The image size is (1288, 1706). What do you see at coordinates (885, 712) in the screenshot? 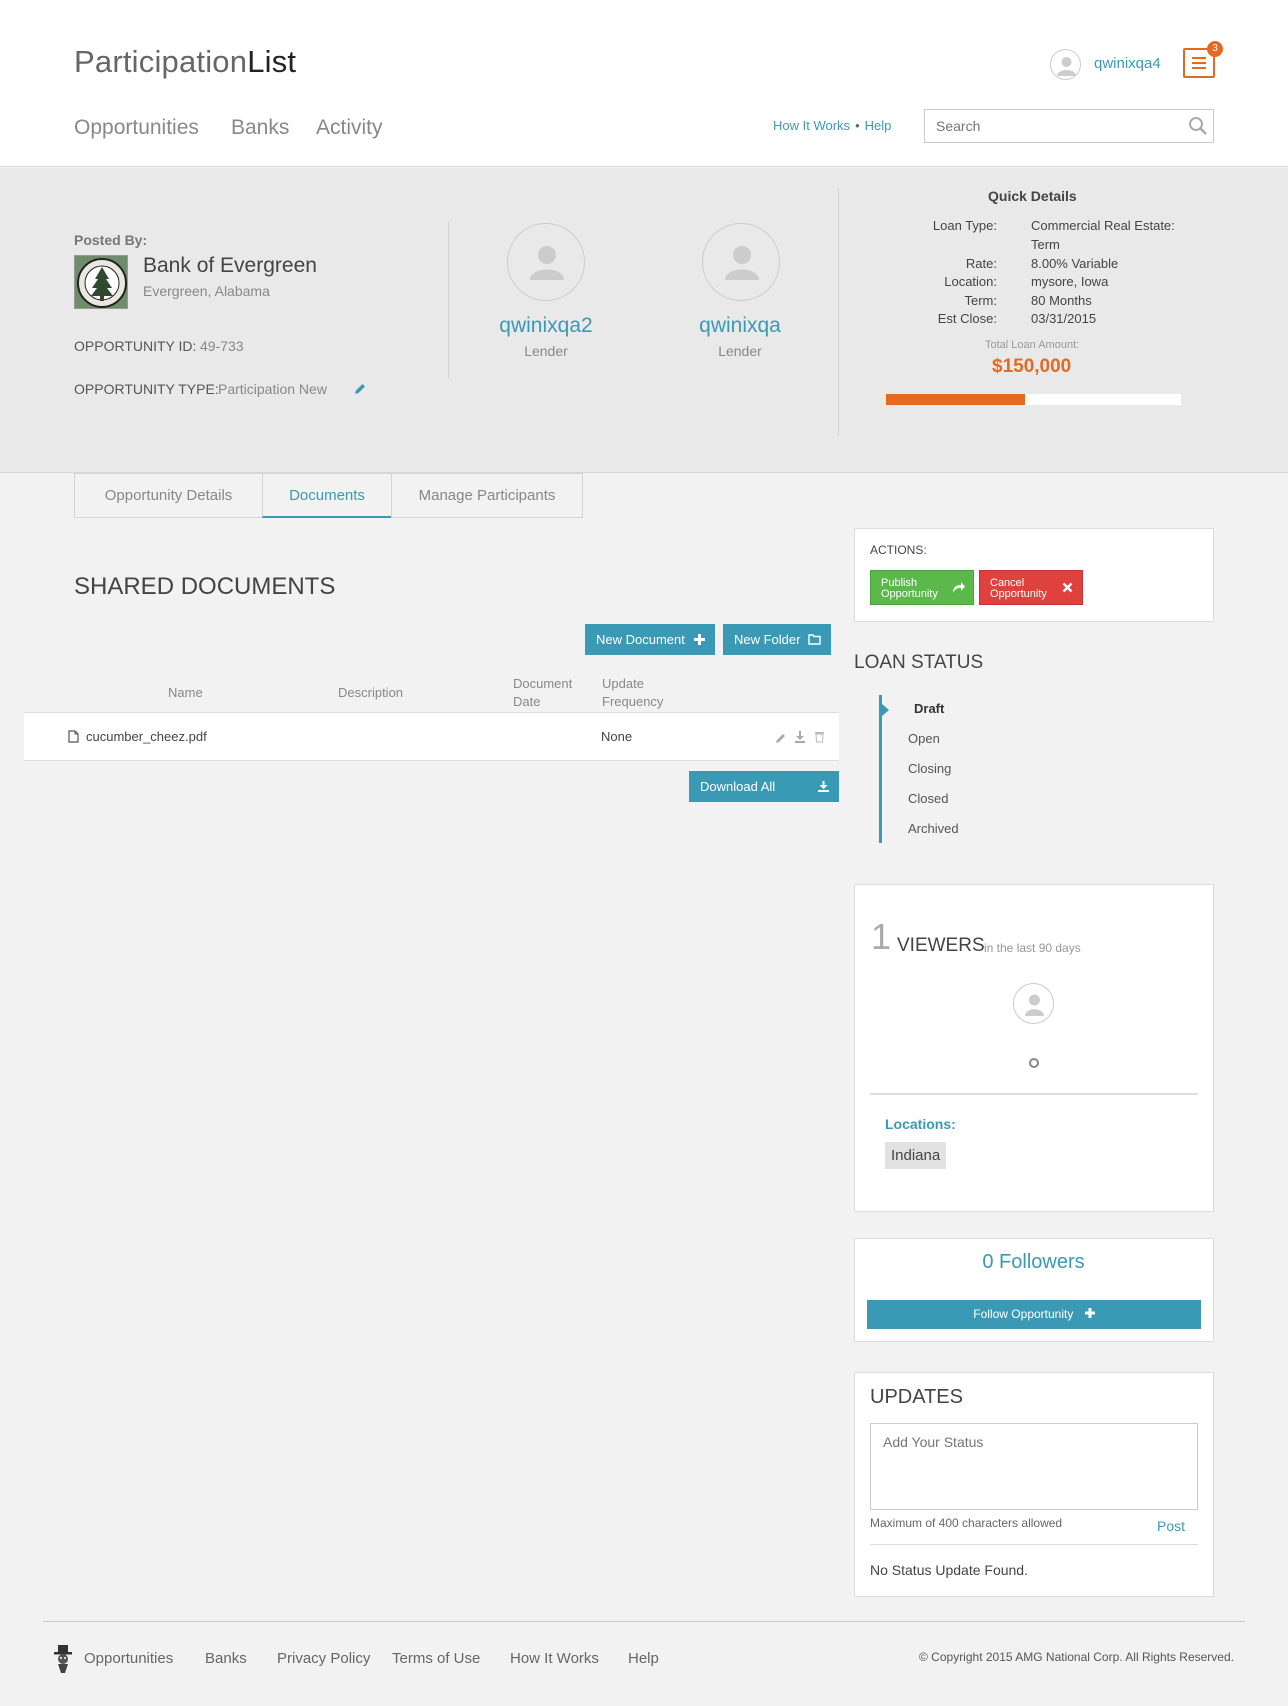
I see `current-status-marker-icon` at bounding box center [885, 712].